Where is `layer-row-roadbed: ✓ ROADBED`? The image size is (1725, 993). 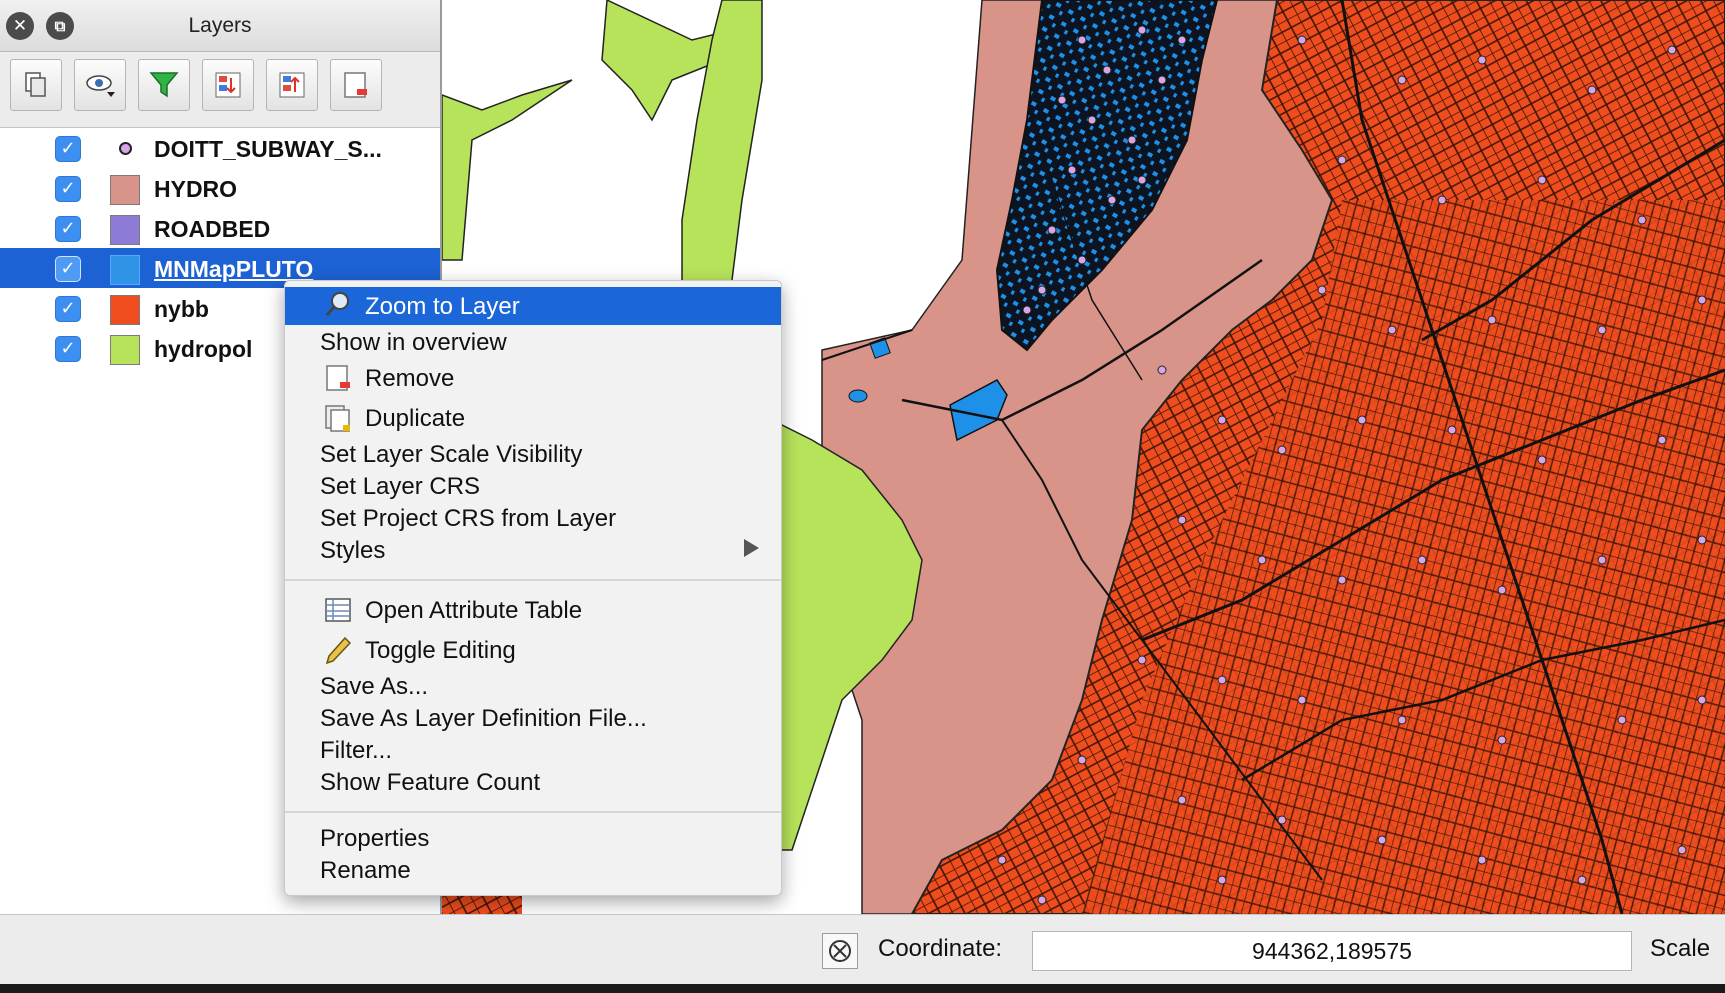
layer-row-roadbed: ✓ ROADBED is located at coordinates (220, 228).